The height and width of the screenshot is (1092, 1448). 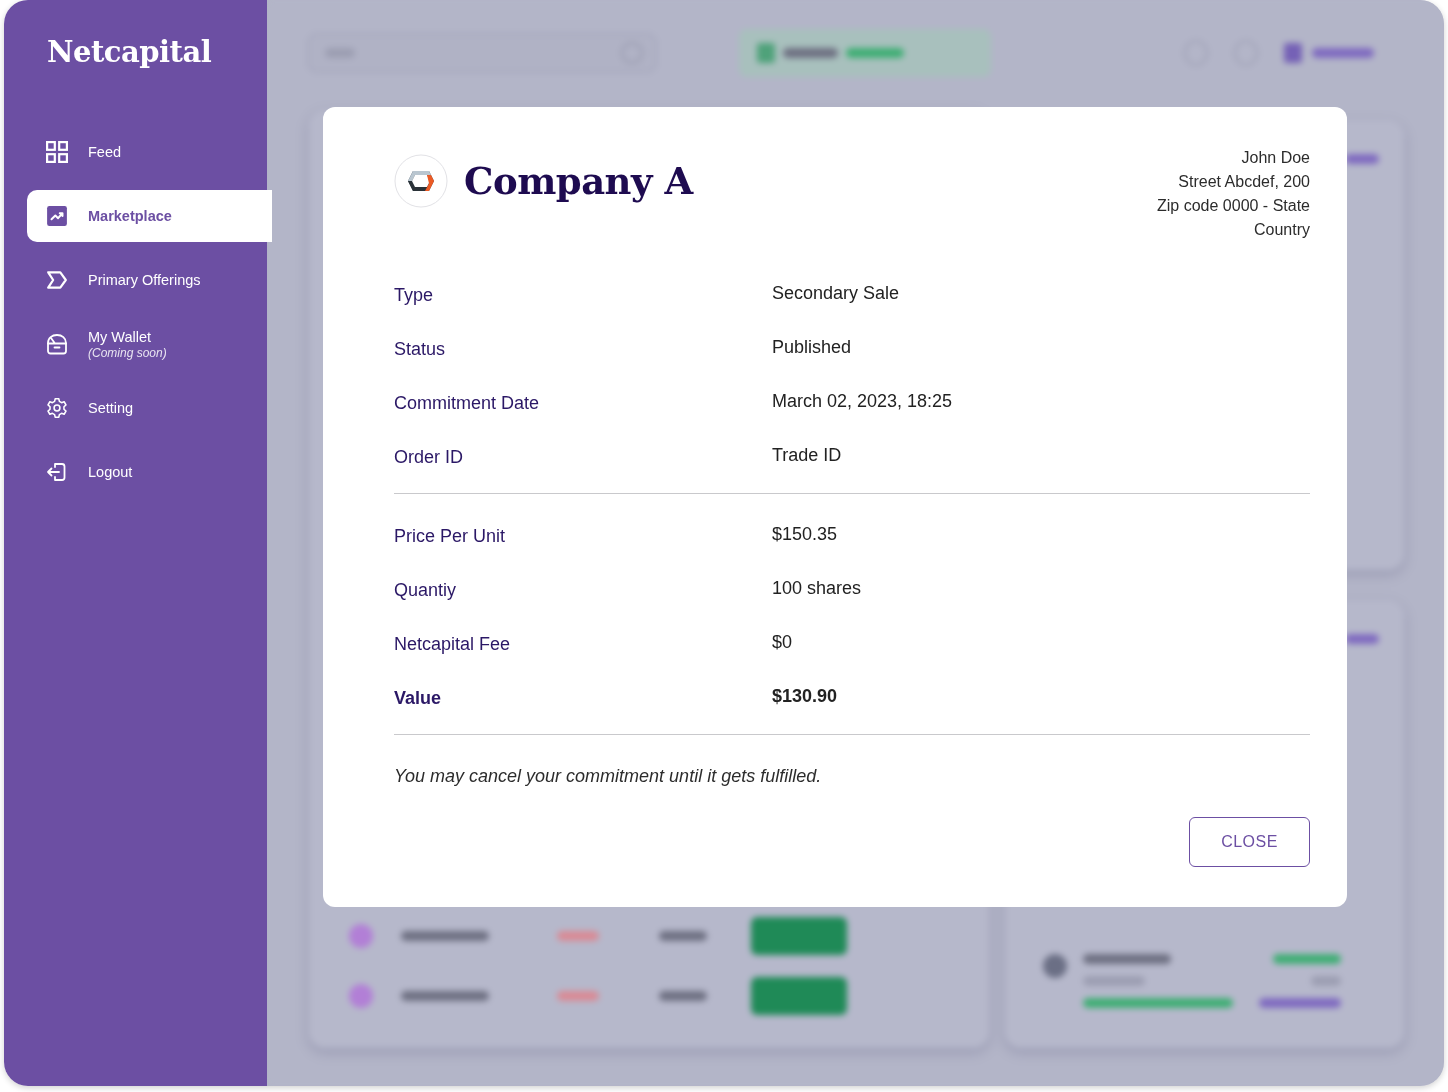 I want to click on sidebar-item-note: (Coming soon), so click(x=127, y=352).